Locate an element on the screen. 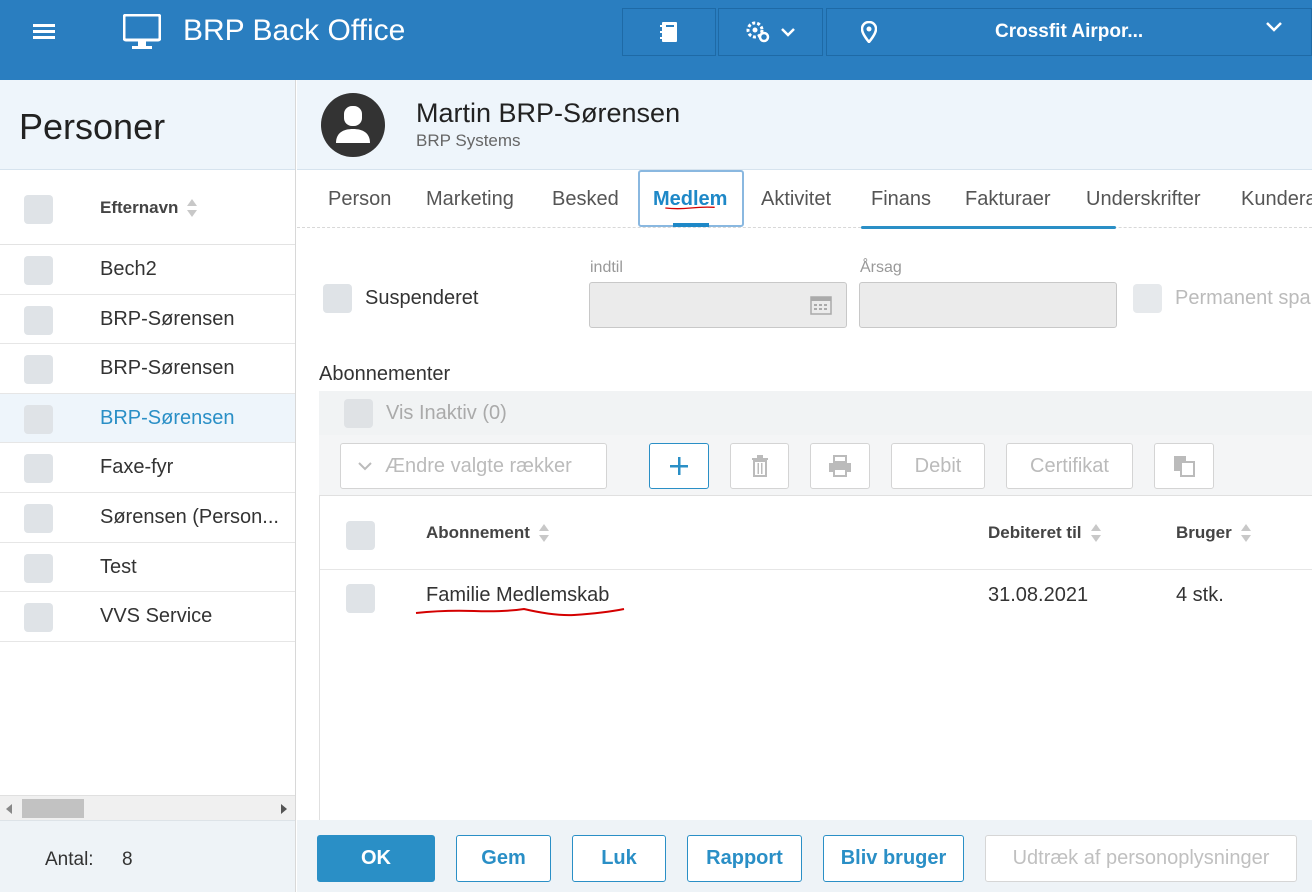 The height and width of the screenshot is (892, 1312). export-personal-data-button: Udtræk af personoplysninger is located at coordinates (1141, 858).